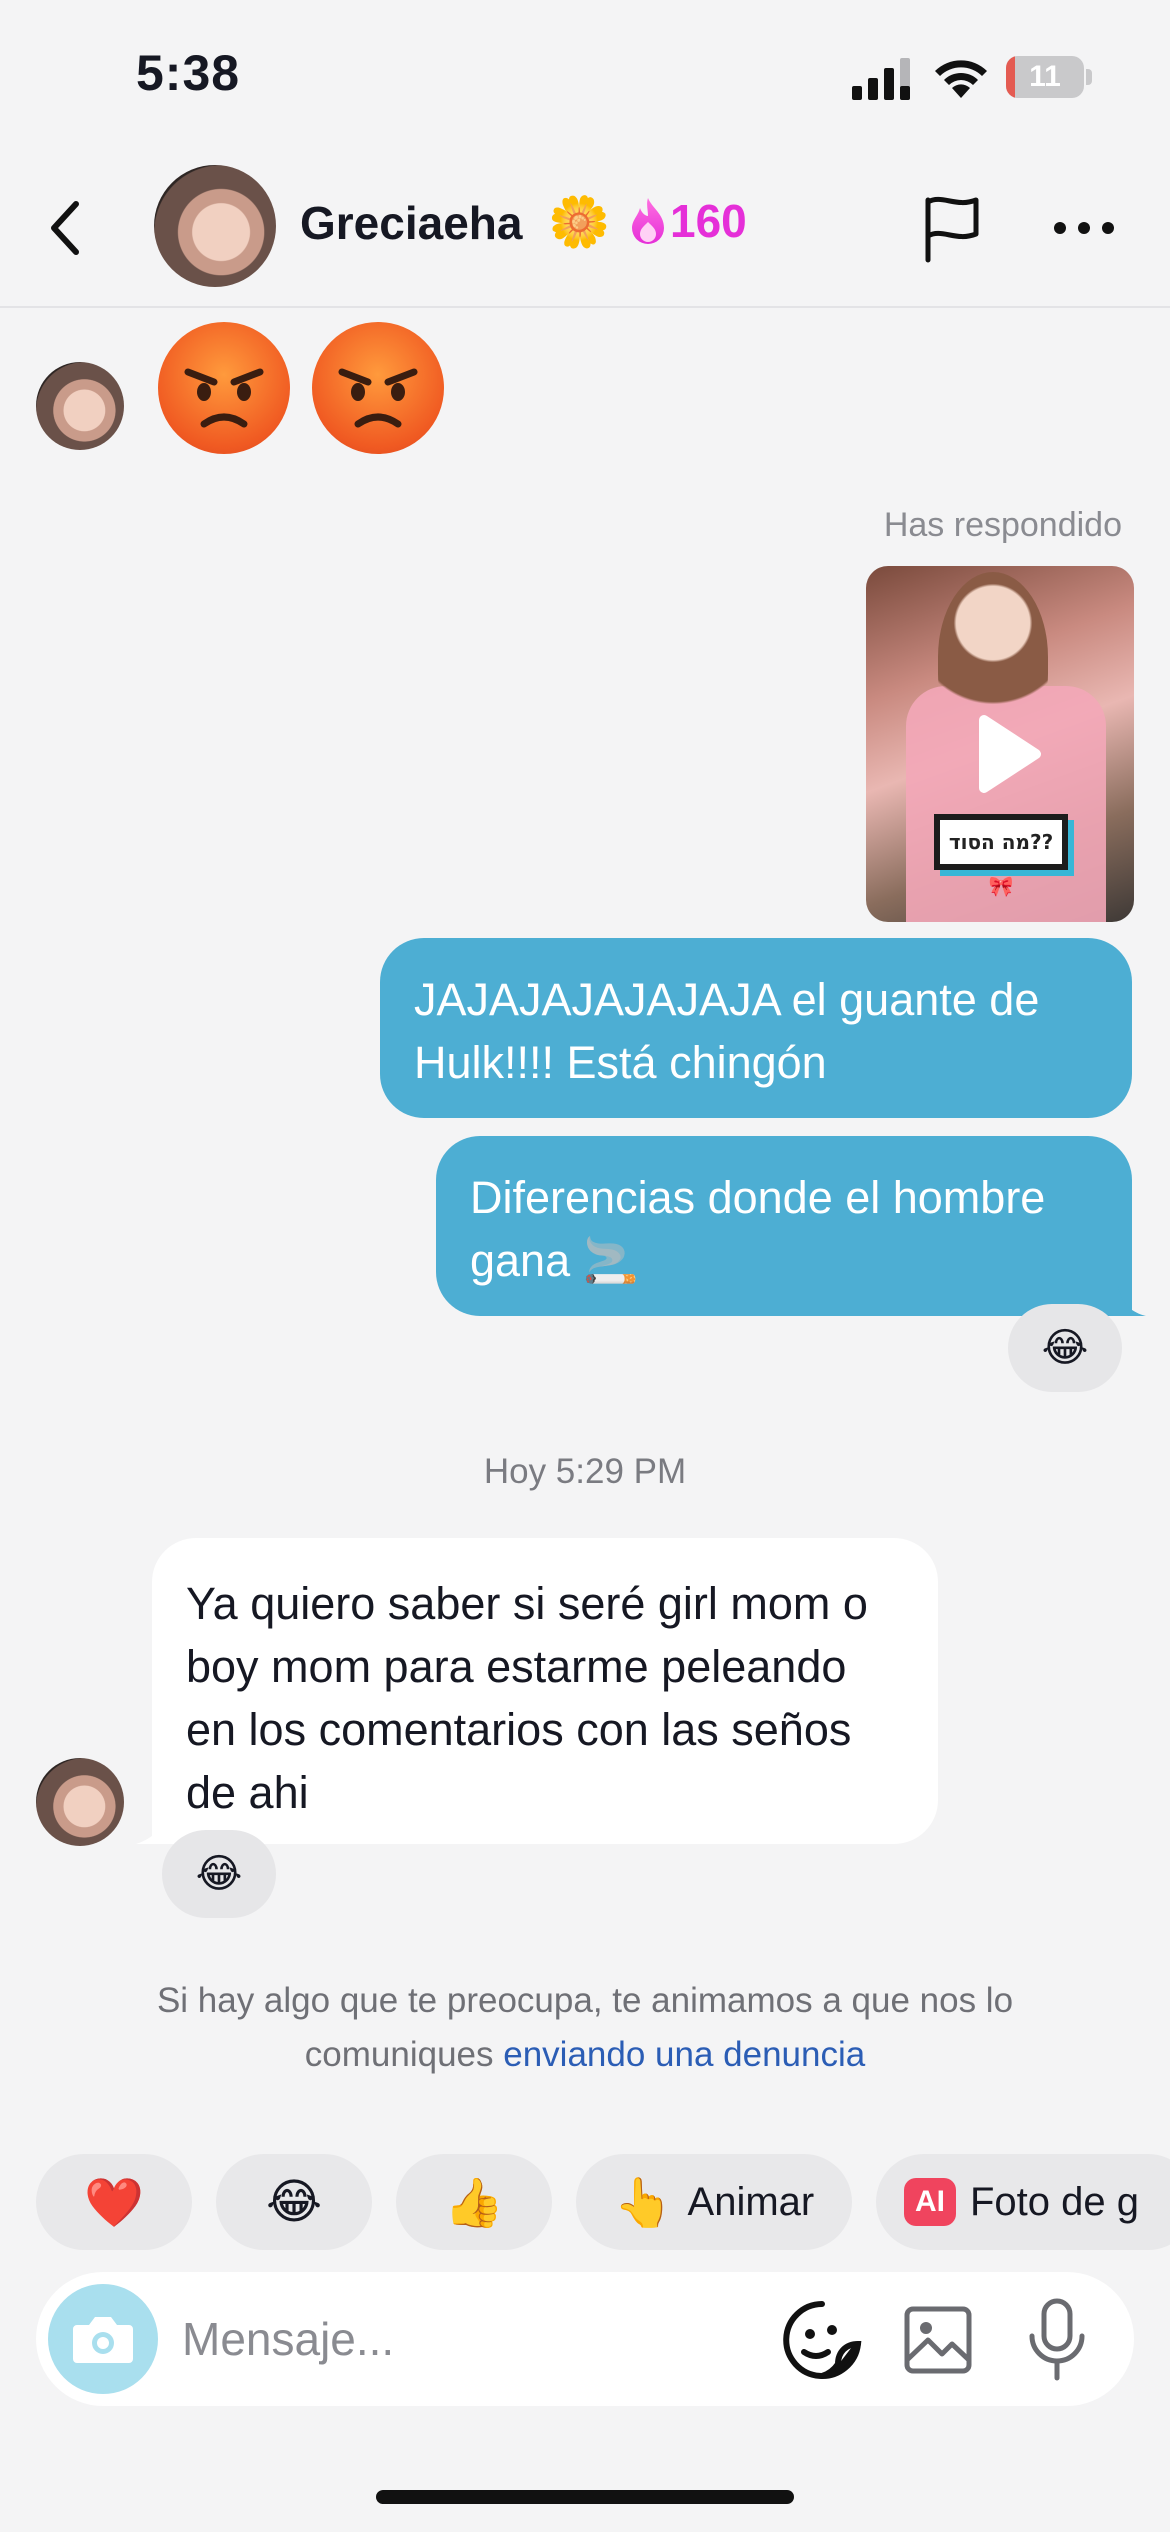 The height and width of the screenshot is (2532, 1170). Describe the element at coordinates (643, 2203) in the screenshot. I see `pointing-hand-icon: 👆` at that location.